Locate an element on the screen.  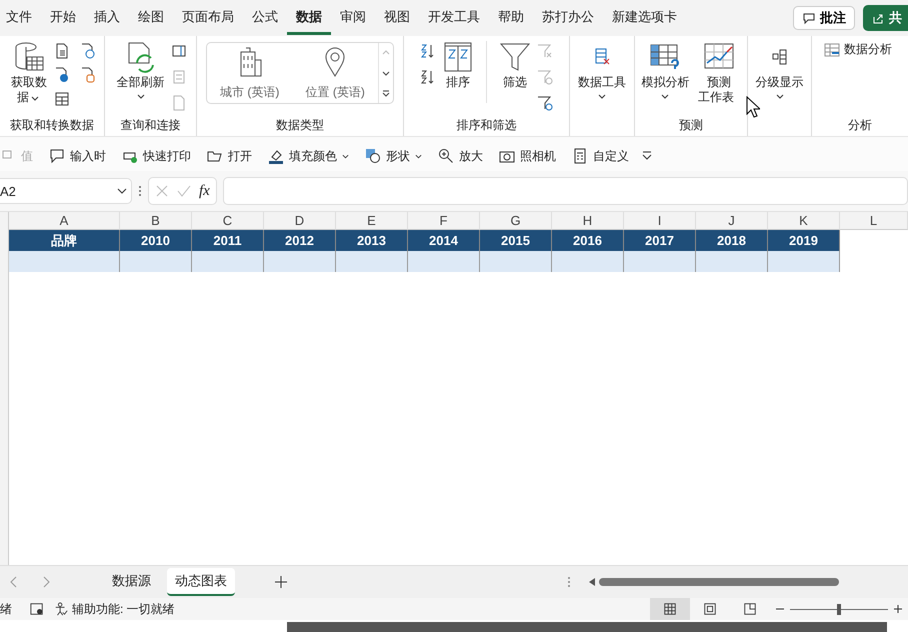
zoom-in-icon is located at coordinates (898, 609).